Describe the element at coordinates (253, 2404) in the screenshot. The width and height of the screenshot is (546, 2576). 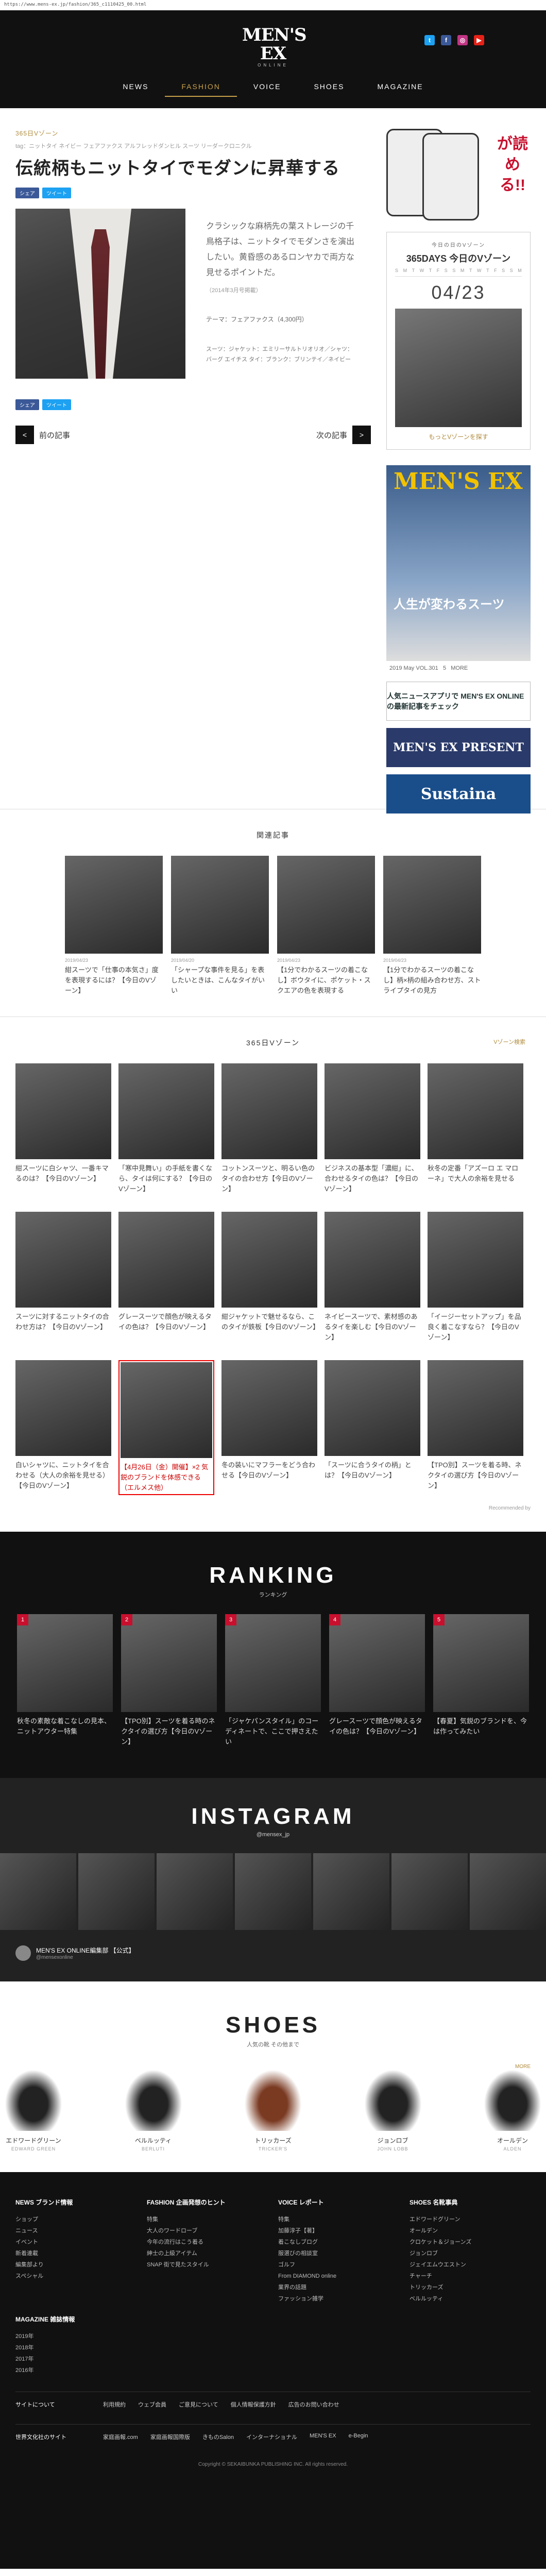
I see `footer-link: 個人情報保護方針` at that location.